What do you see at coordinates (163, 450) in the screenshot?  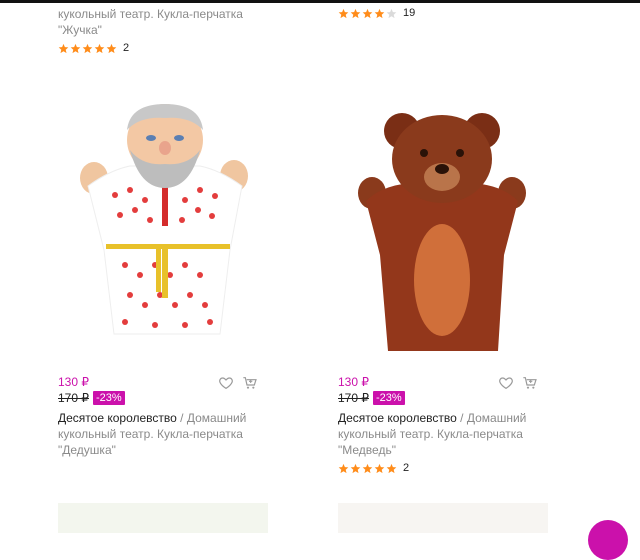 I see `product-title-line: "Дедушка"` at bounding box center [163, 450].